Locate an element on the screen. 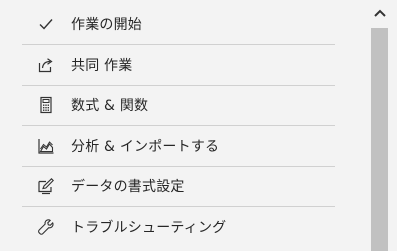  chevron-up-icon is located at coordinates (380, 12).